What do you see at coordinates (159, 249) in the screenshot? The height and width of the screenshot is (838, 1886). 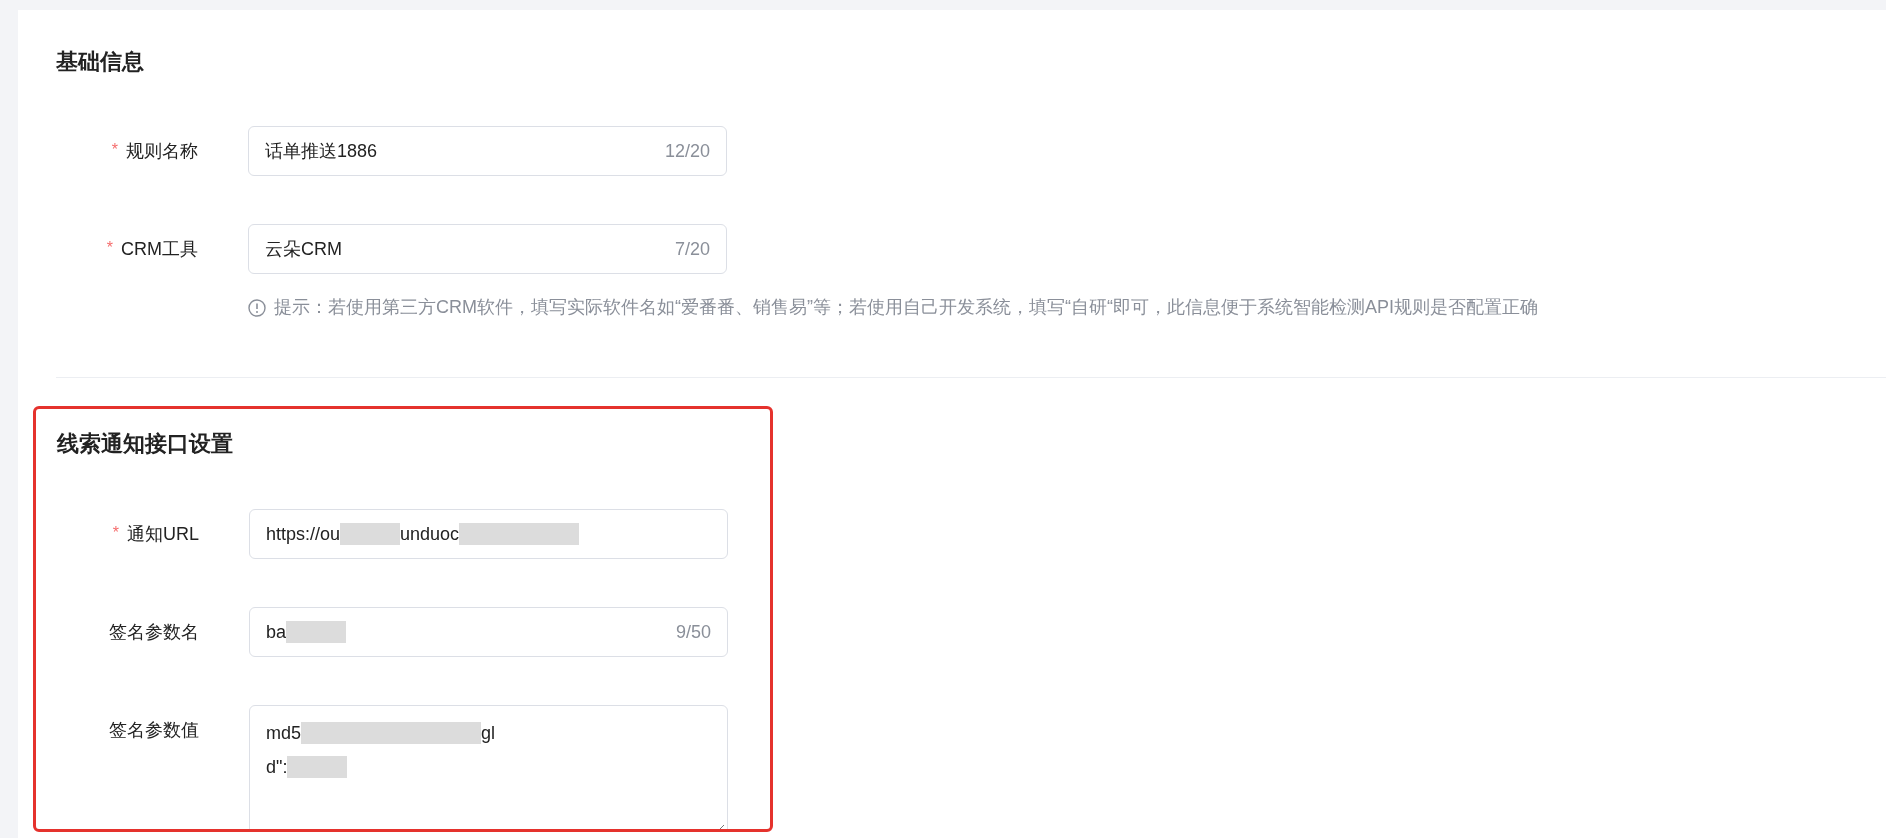 I see `field-label: CRM工具` at bounding box center [159, 249].